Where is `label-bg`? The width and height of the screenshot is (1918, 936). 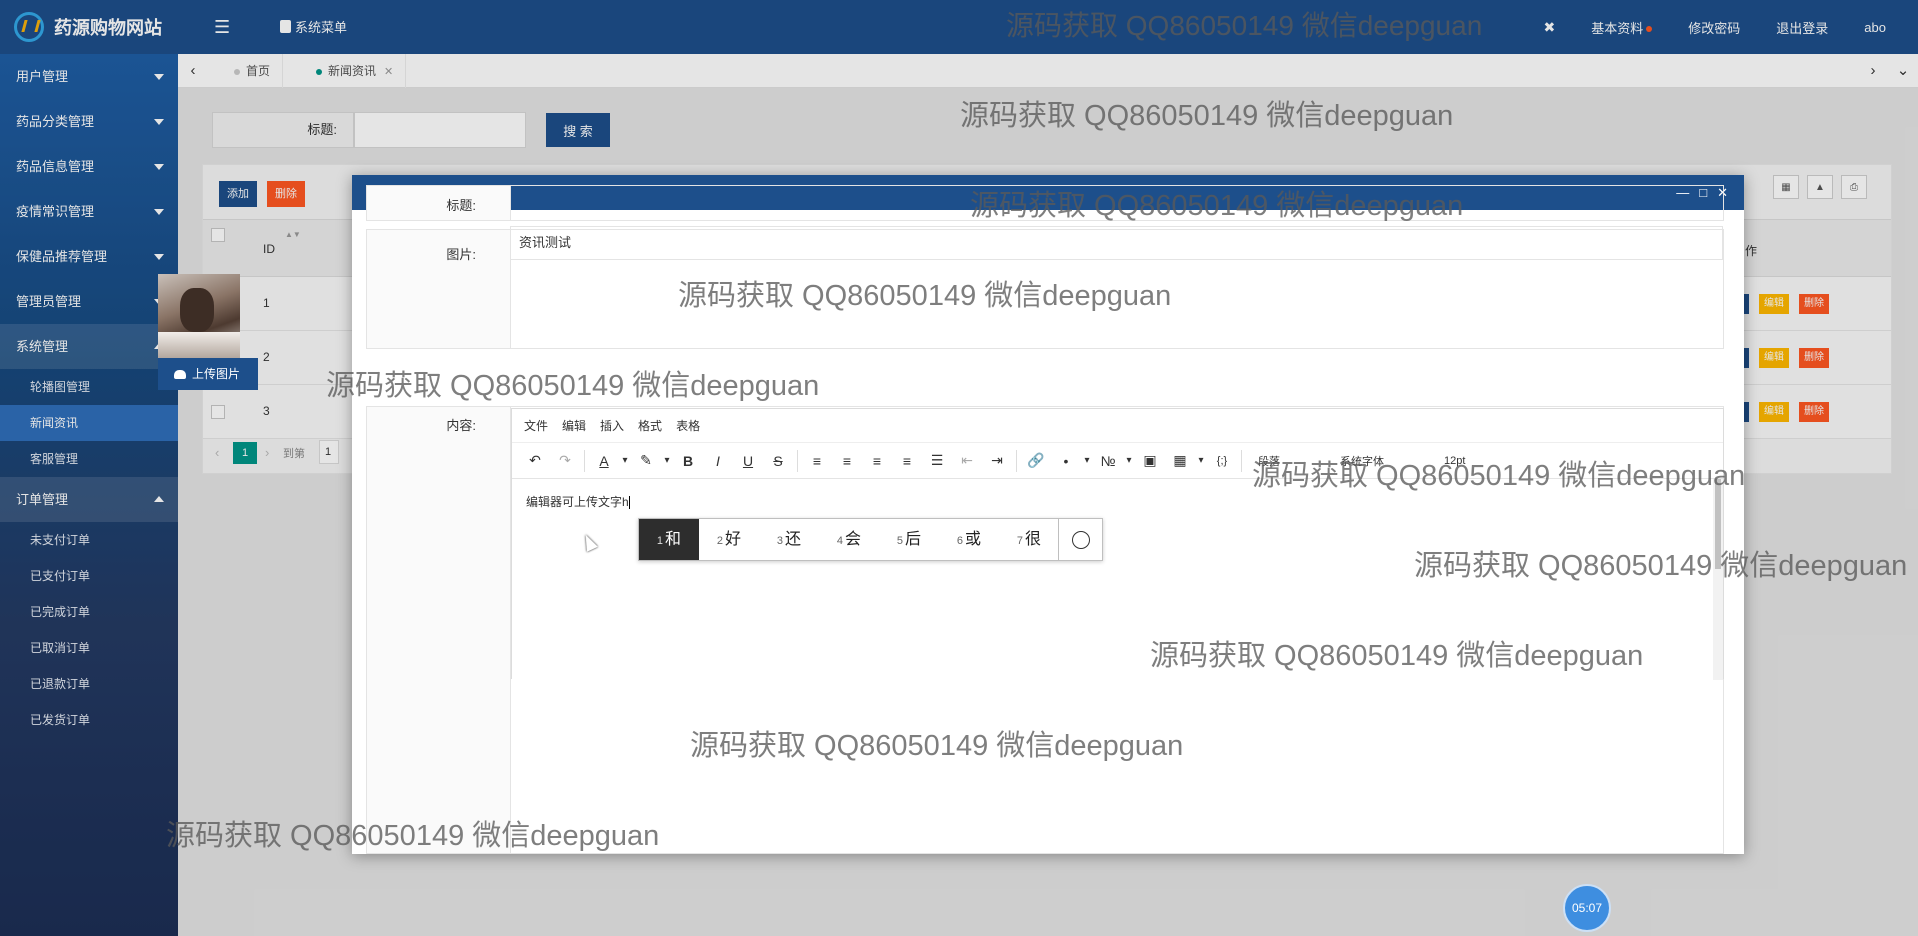 label-bg is located at coordinates (439, 630).